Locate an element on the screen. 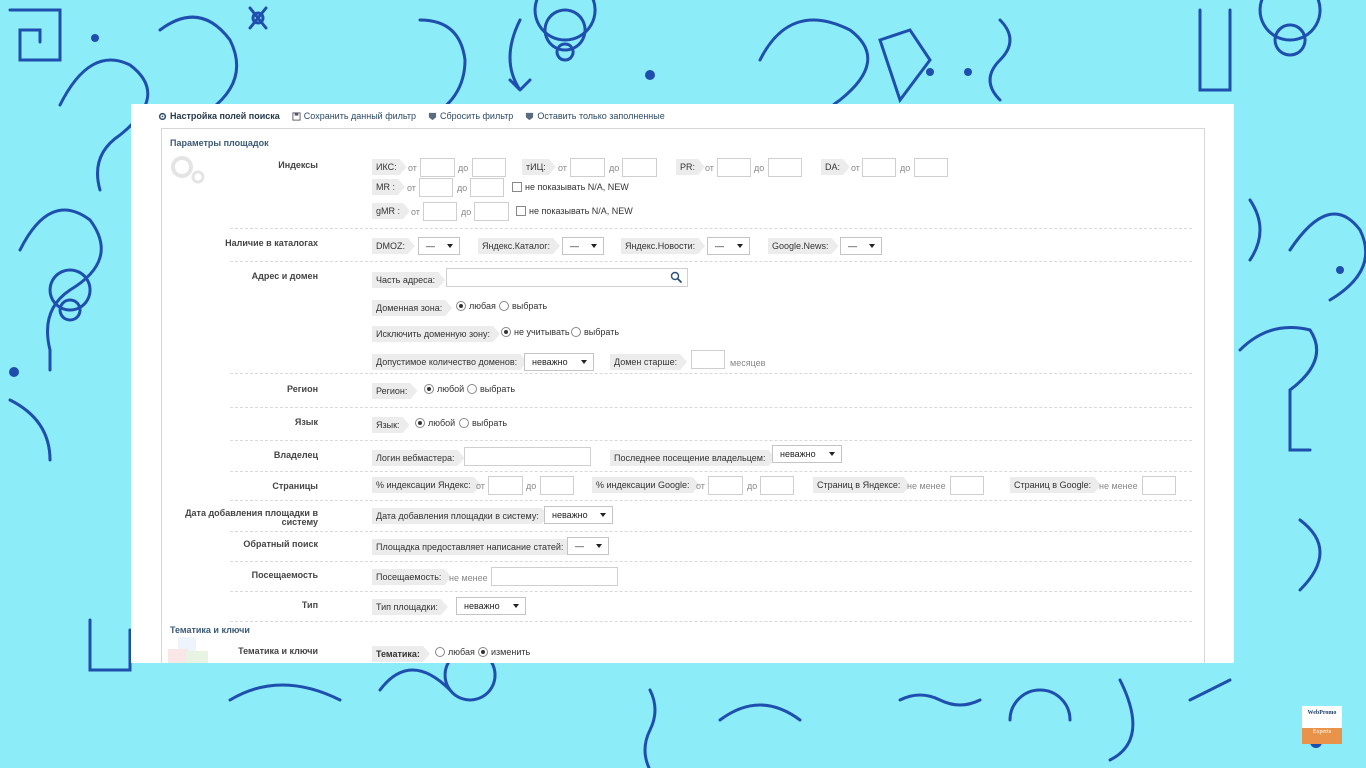  logo-line1: WebPromo is located at coordinates (1322, 717).